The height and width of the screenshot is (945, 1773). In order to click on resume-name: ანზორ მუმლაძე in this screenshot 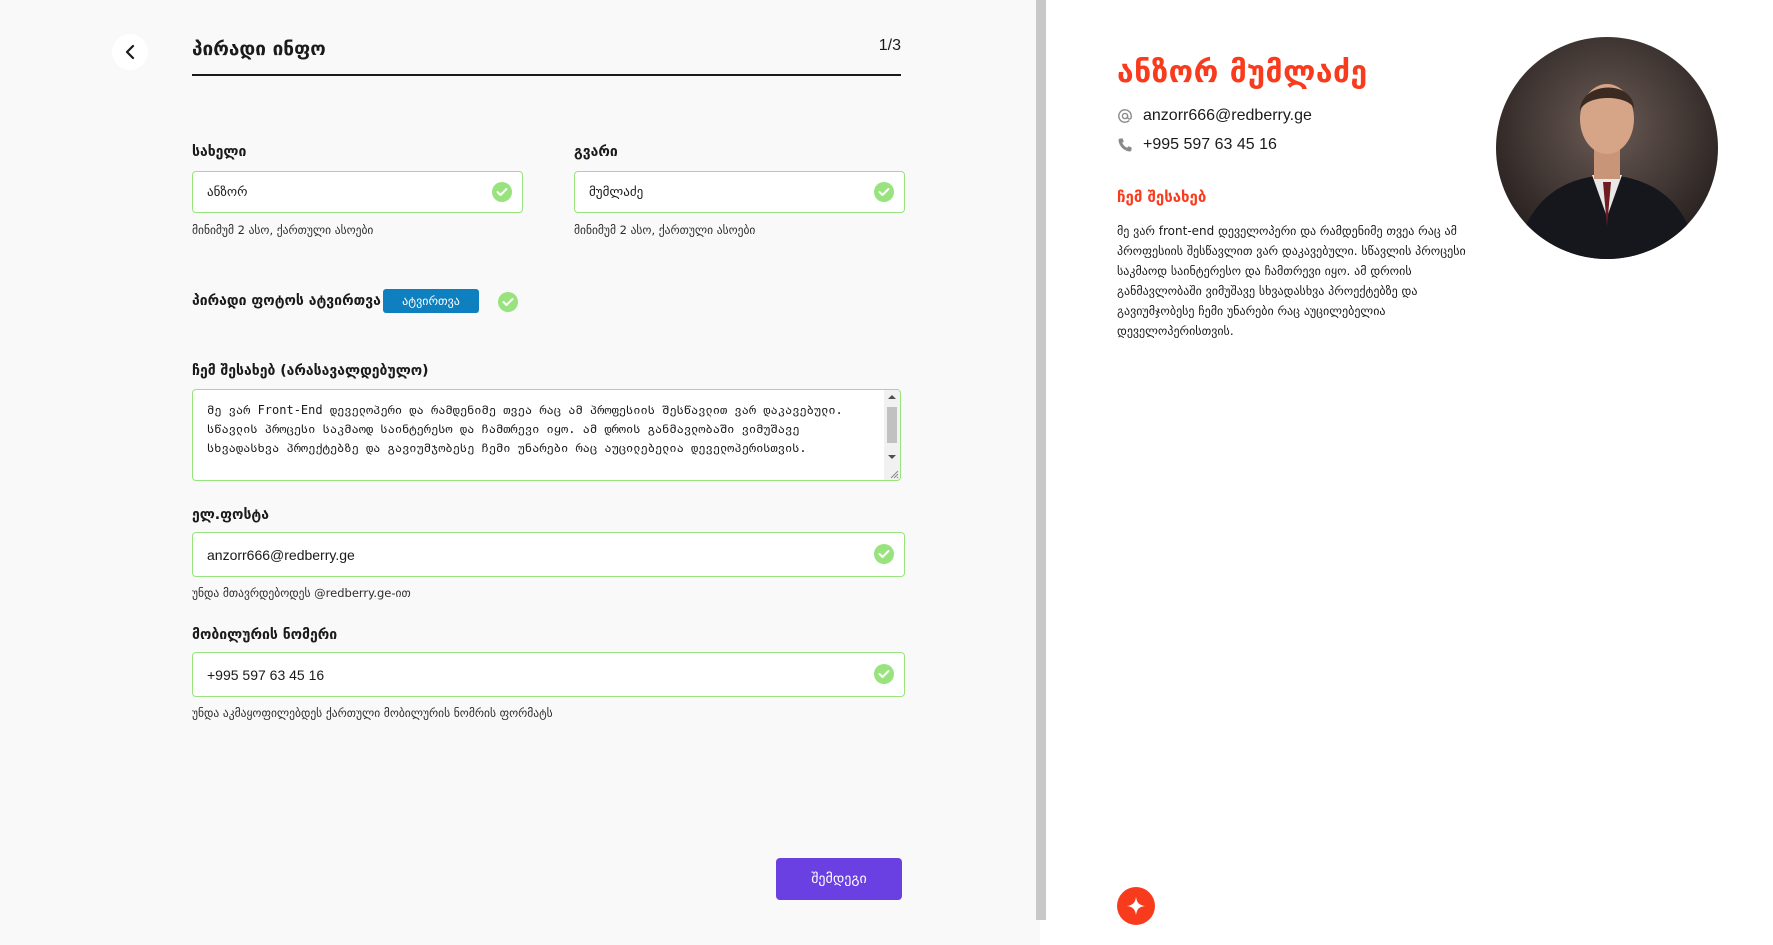, I will do `click(1242, 72)`.